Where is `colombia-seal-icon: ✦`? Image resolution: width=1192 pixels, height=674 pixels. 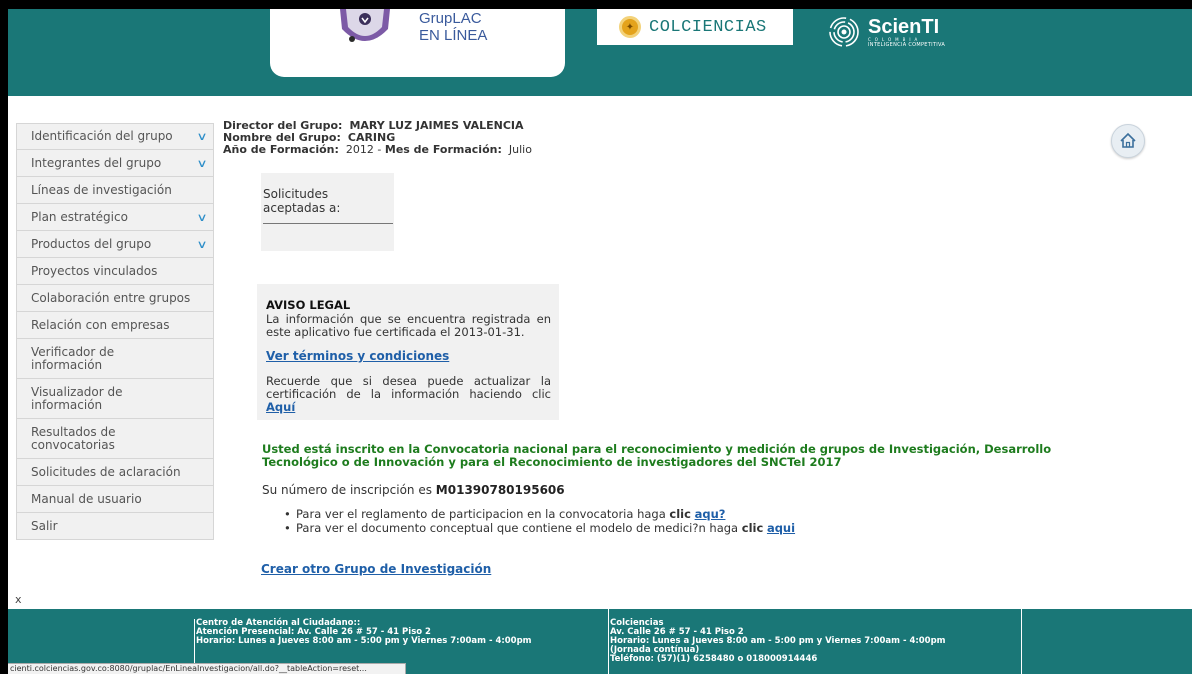 colombia-seal-icon: ✦ is located at coordinates (630, 27).